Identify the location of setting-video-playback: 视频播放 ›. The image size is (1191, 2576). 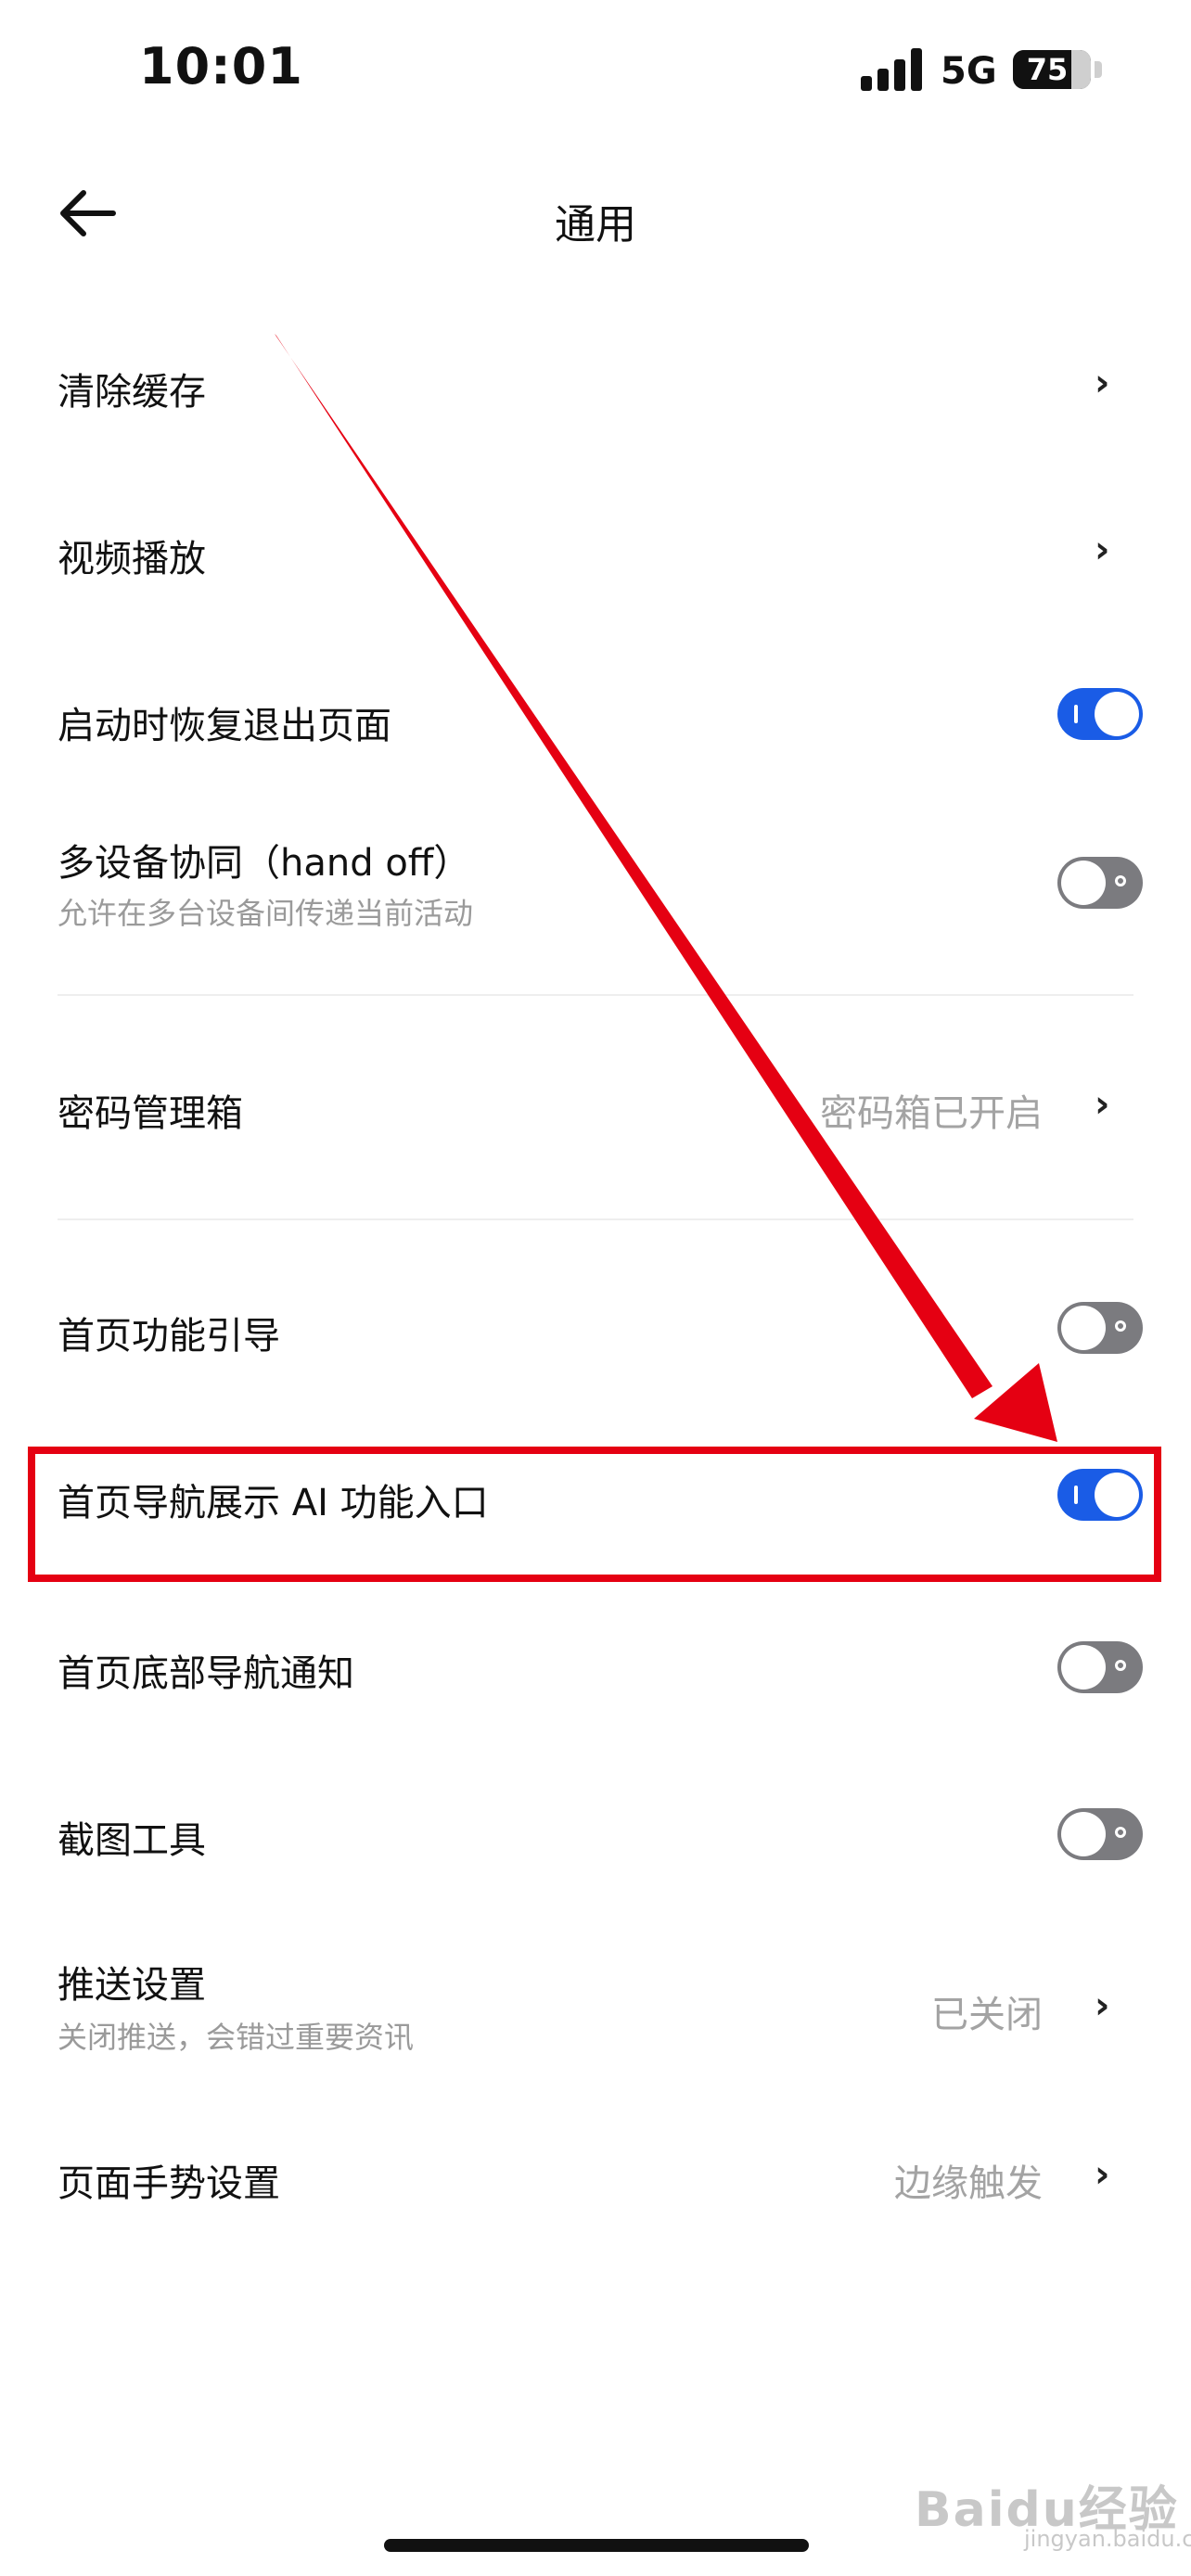
(595, 547).